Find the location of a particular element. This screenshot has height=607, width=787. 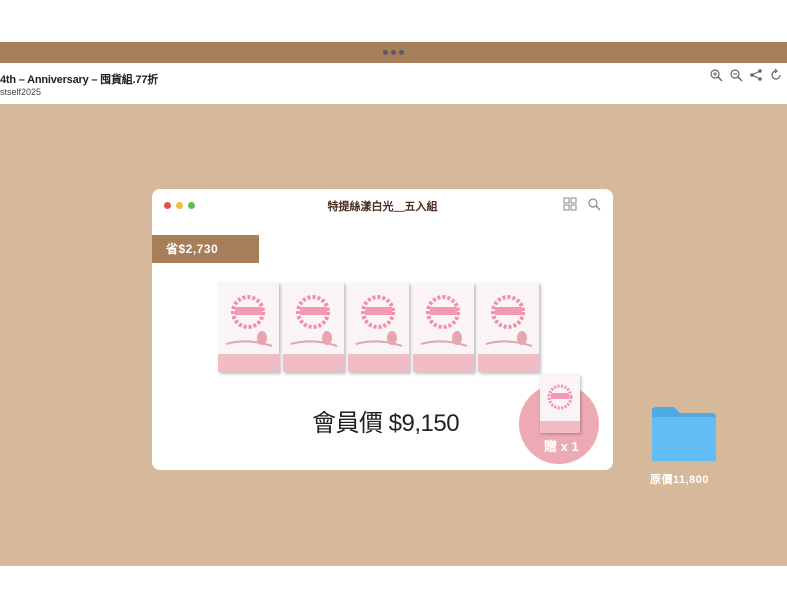

product-books is located at coordinates (378, 327).